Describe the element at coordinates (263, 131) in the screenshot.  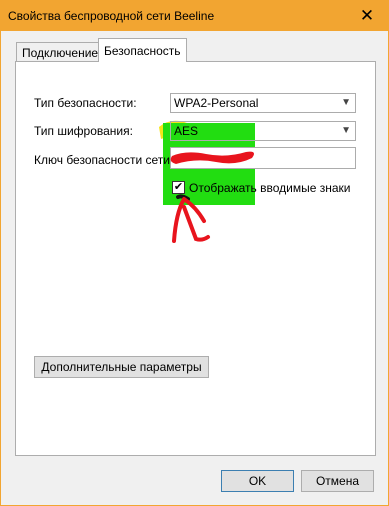
I see `encryption-type-select: AES ▼` at that location.